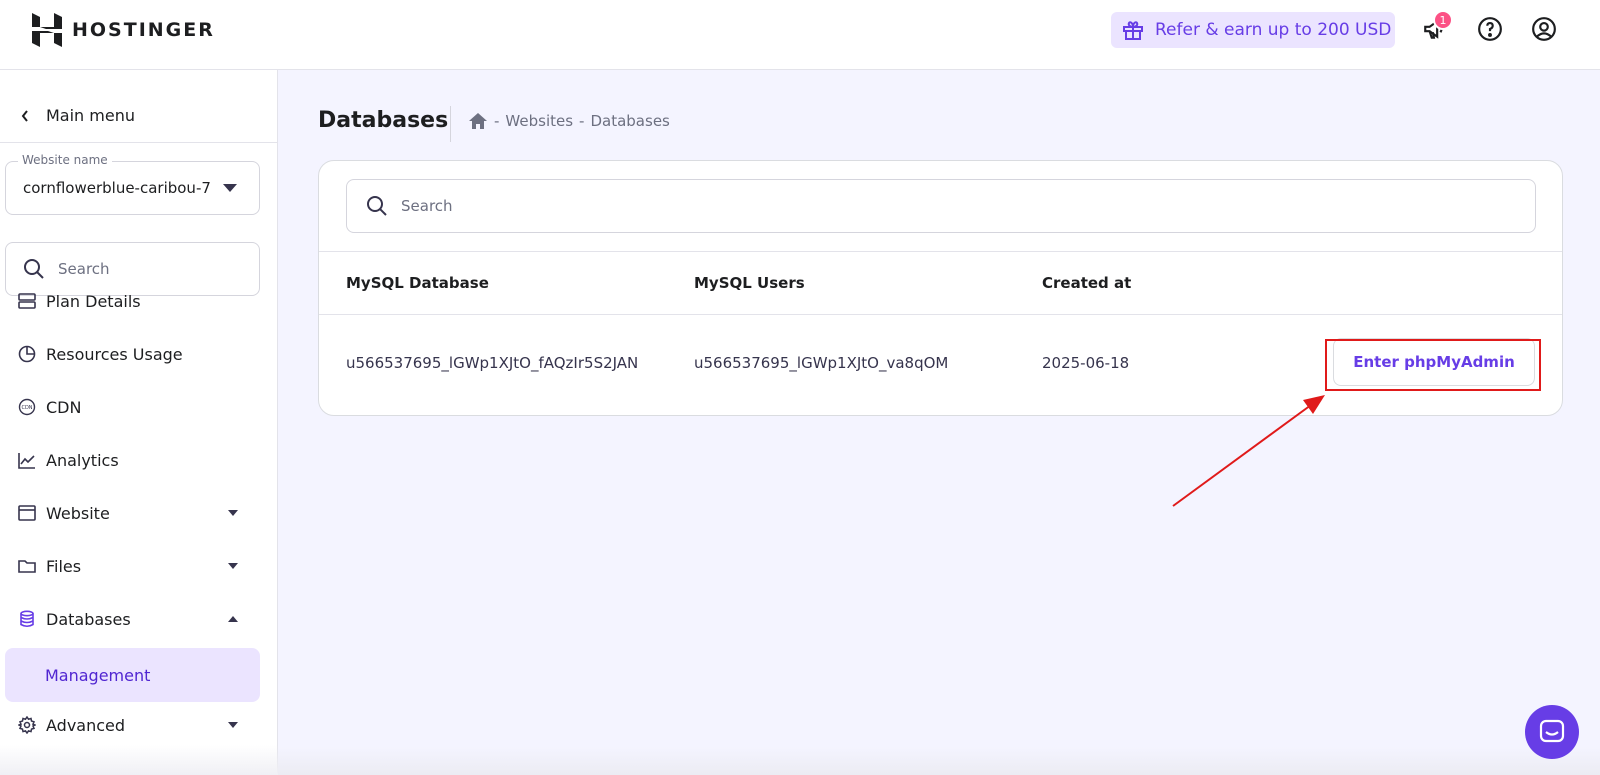 This screenshot has height=775, width=1600. I want to click on help-icon, so click(1490, 29).